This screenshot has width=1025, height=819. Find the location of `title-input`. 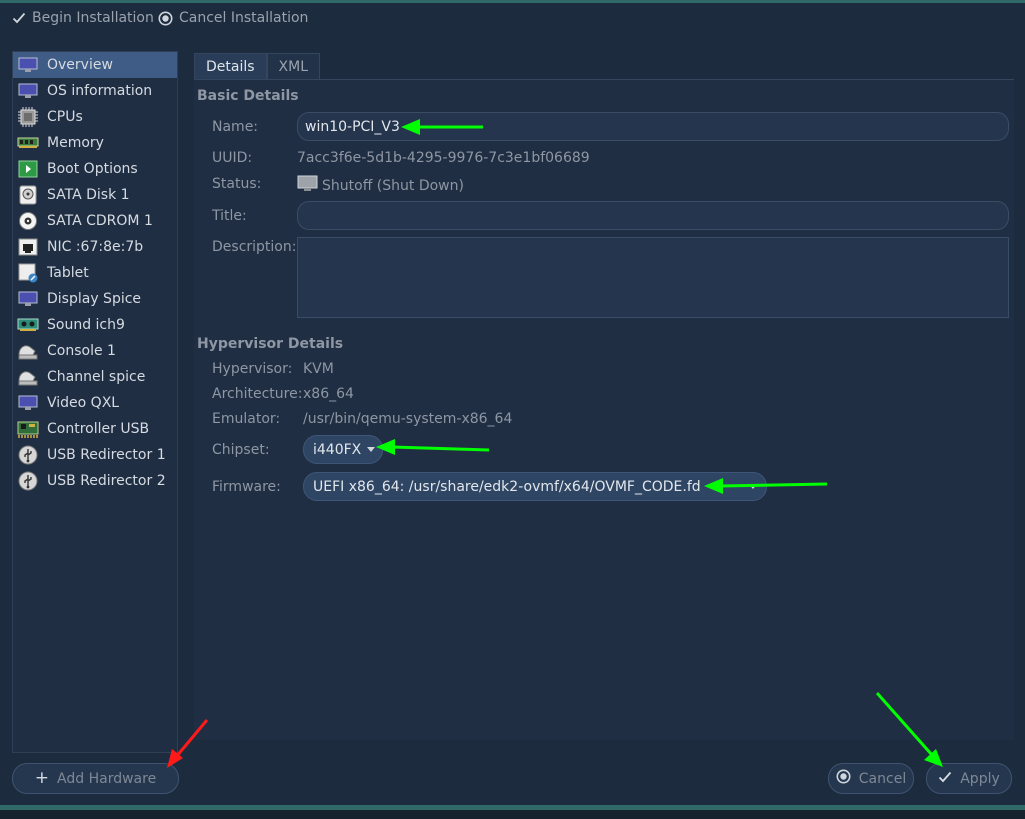

title-input is located at coordinates (653, 215).